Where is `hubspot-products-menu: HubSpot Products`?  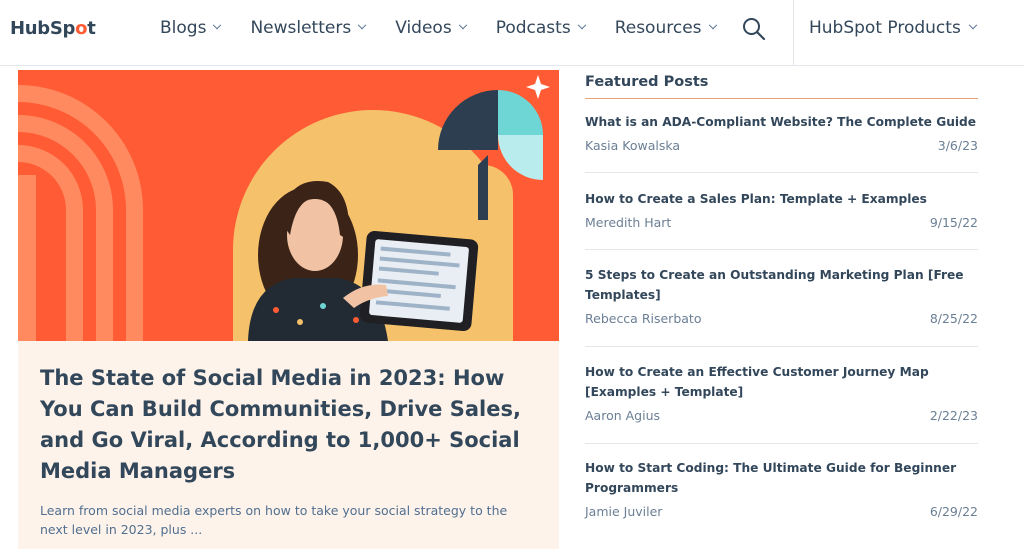
hubspot-products-menu: HubSpot Products is located at coordinates (893, 28).